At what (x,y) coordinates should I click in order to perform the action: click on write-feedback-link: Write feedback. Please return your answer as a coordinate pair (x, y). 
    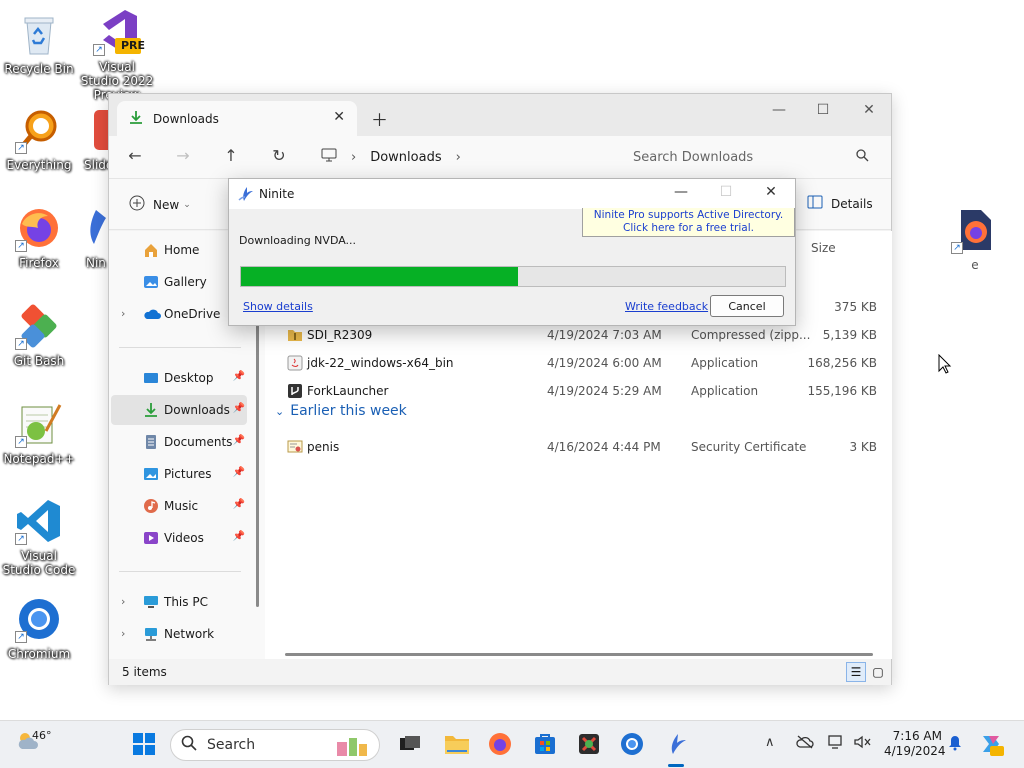
    Looking at the image, I should click on (666, 306).